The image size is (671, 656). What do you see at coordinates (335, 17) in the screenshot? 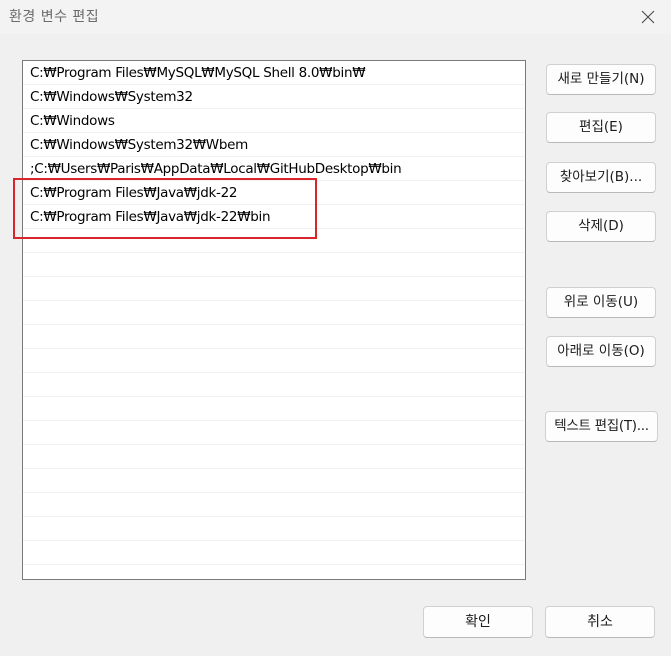
I see `title-bar: 환경 변수 편집` at bounding box center [335, 17].